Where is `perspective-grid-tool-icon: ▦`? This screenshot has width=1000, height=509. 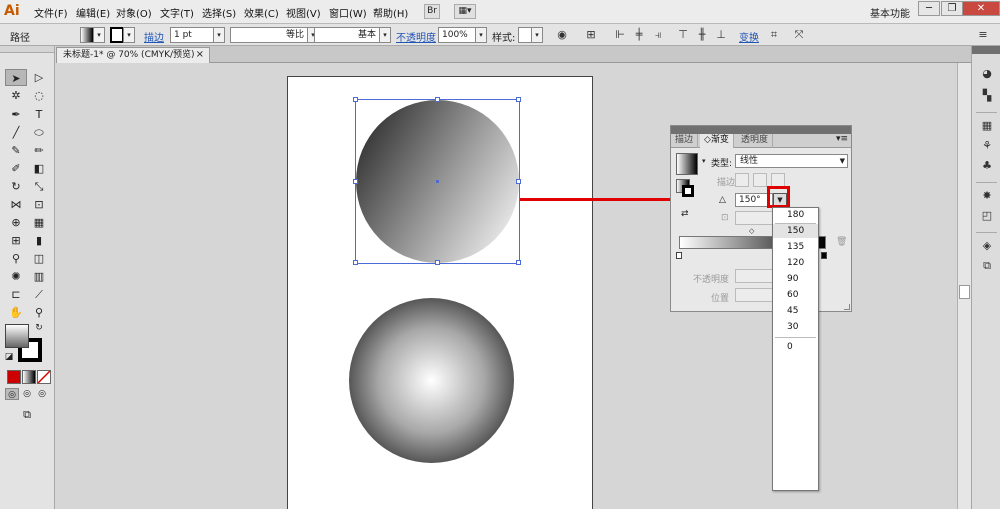
perspective-grid-tool-icon: ▦ is located at coordinates (39, 222).